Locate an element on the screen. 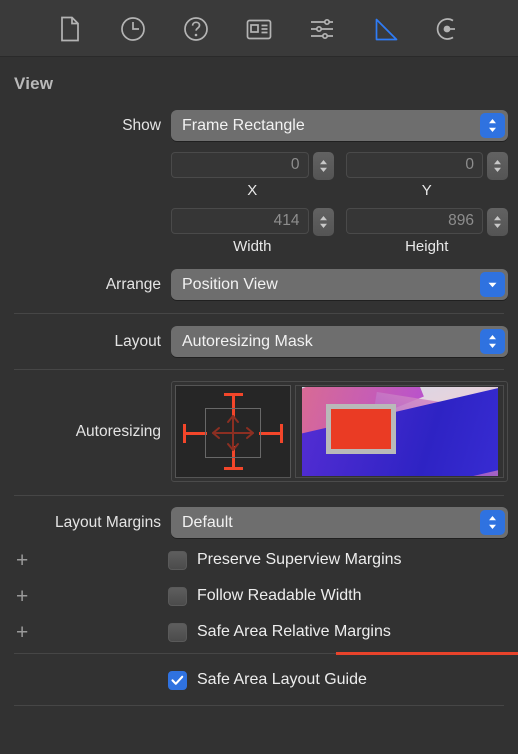  divider-layout is located at coordinates (259, 369).